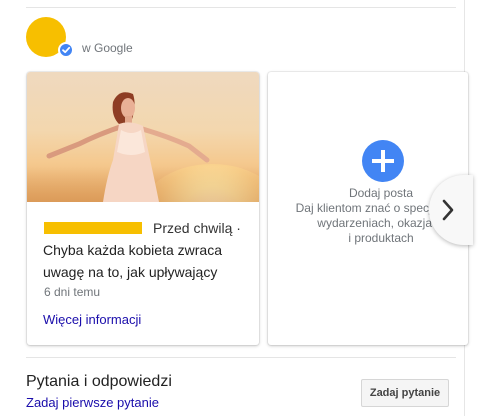 This screenshot has height=416, width=484. I want to click on qa-title: Pytania i odpowiedzi, so click(99, 381).